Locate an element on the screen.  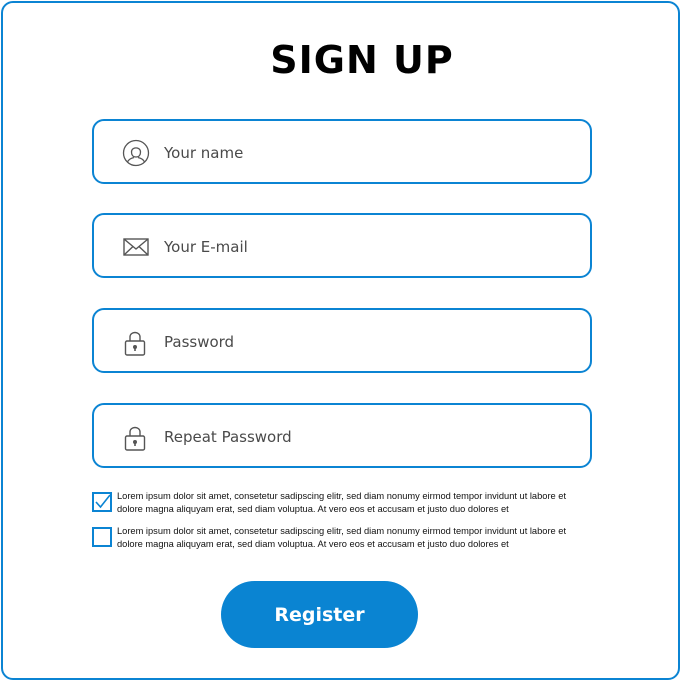
register-button: Register is located at coordinates (319, 614).